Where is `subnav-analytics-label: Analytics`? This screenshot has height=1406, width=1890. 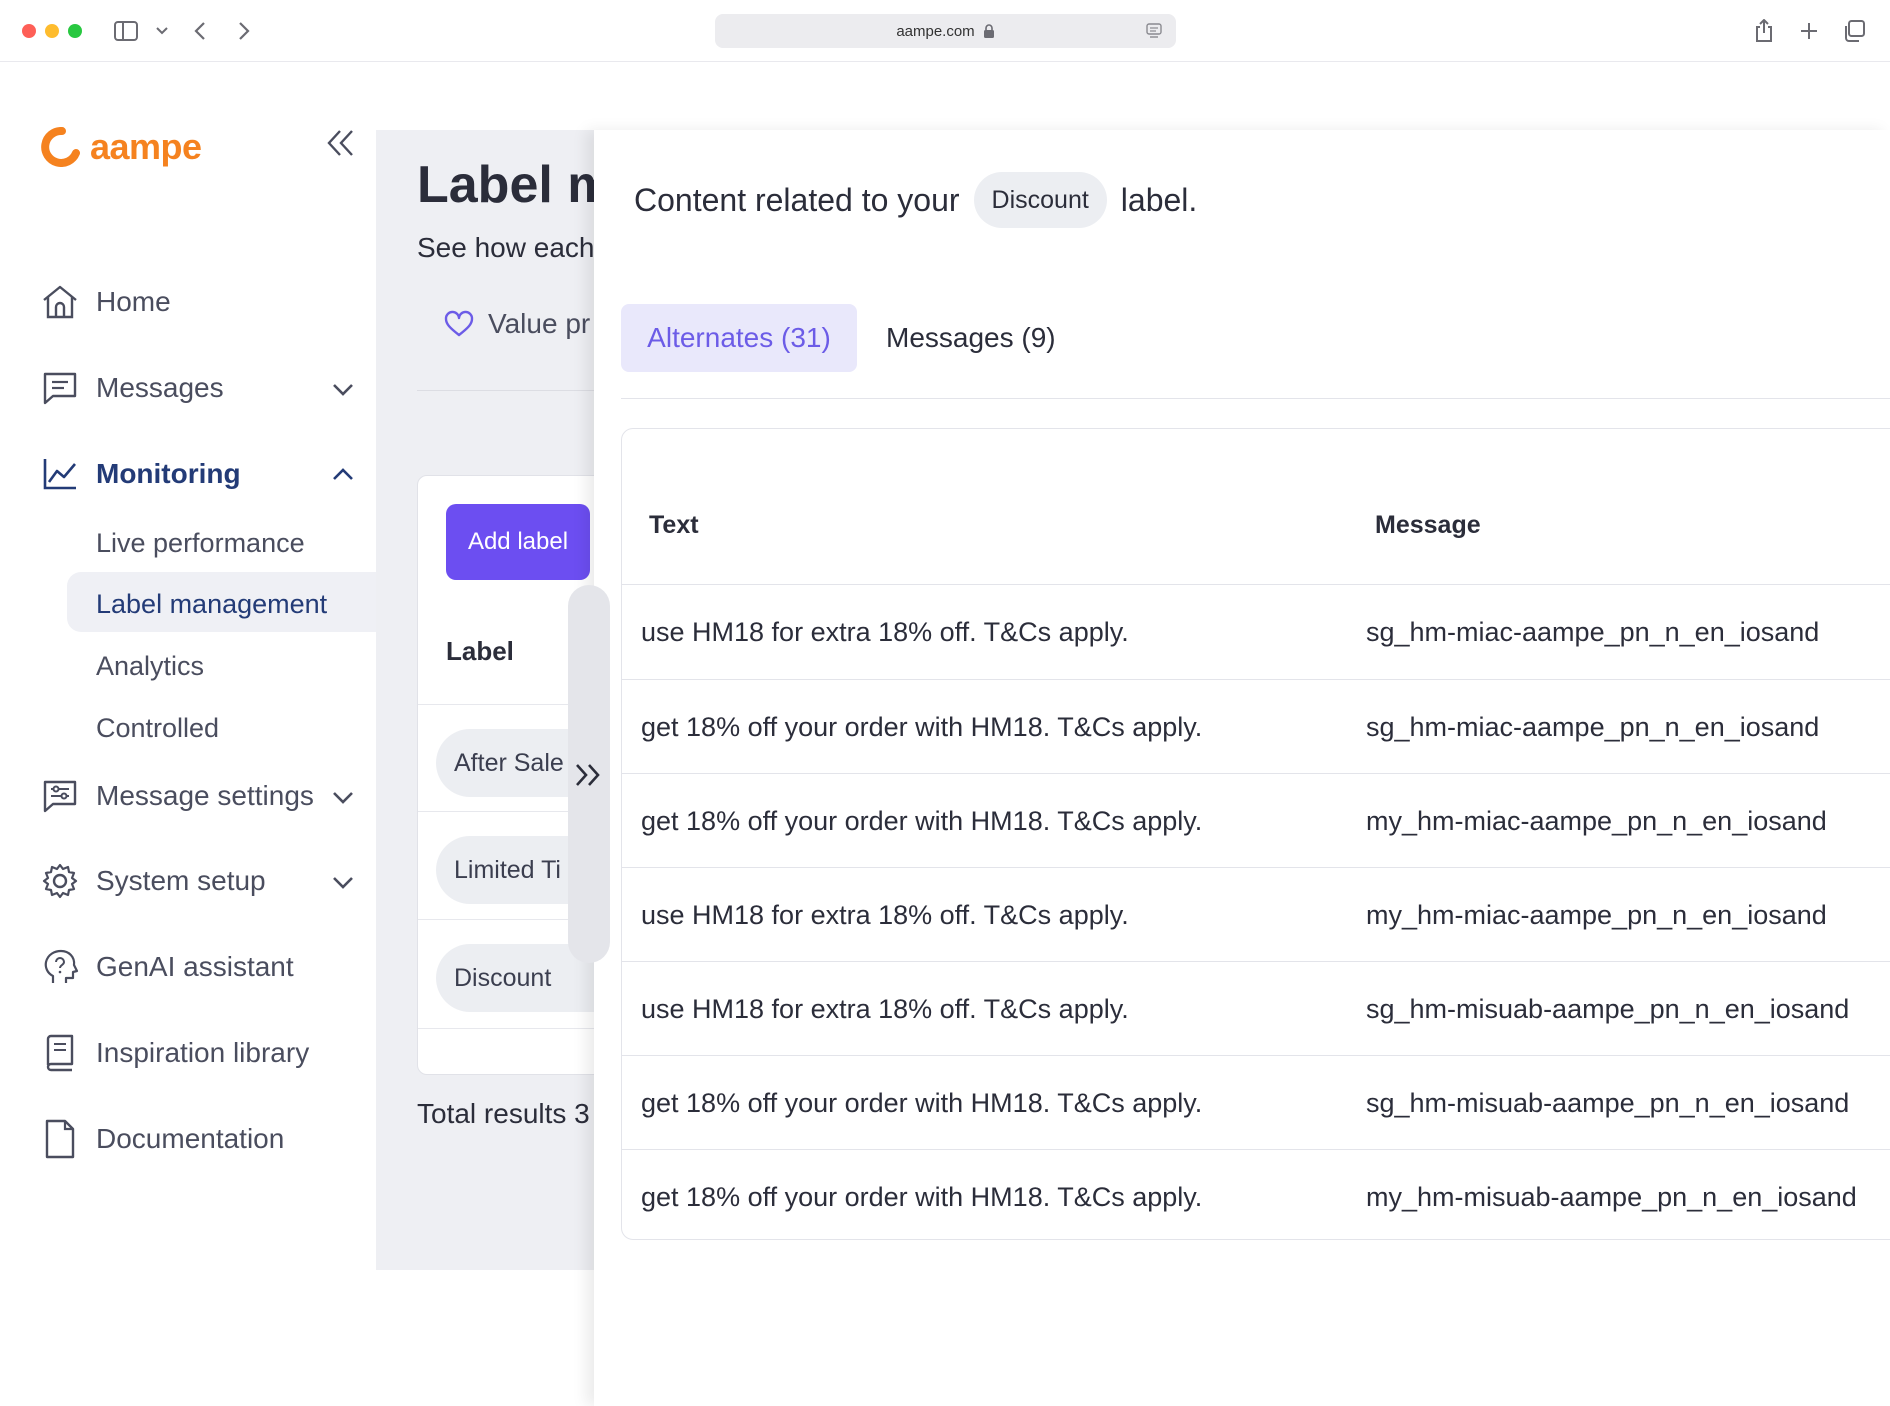
subnav-analytics-label: Analytics is located at coordinates (150, 665).